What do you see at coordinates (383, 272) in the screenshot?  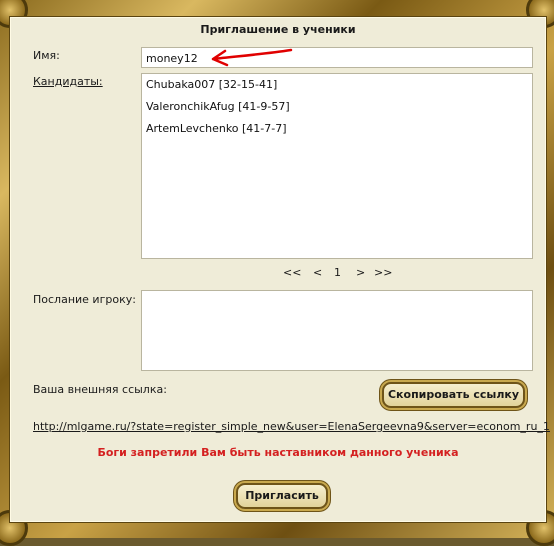 I see `pager-last: >>` at bounding box center [383, 272].